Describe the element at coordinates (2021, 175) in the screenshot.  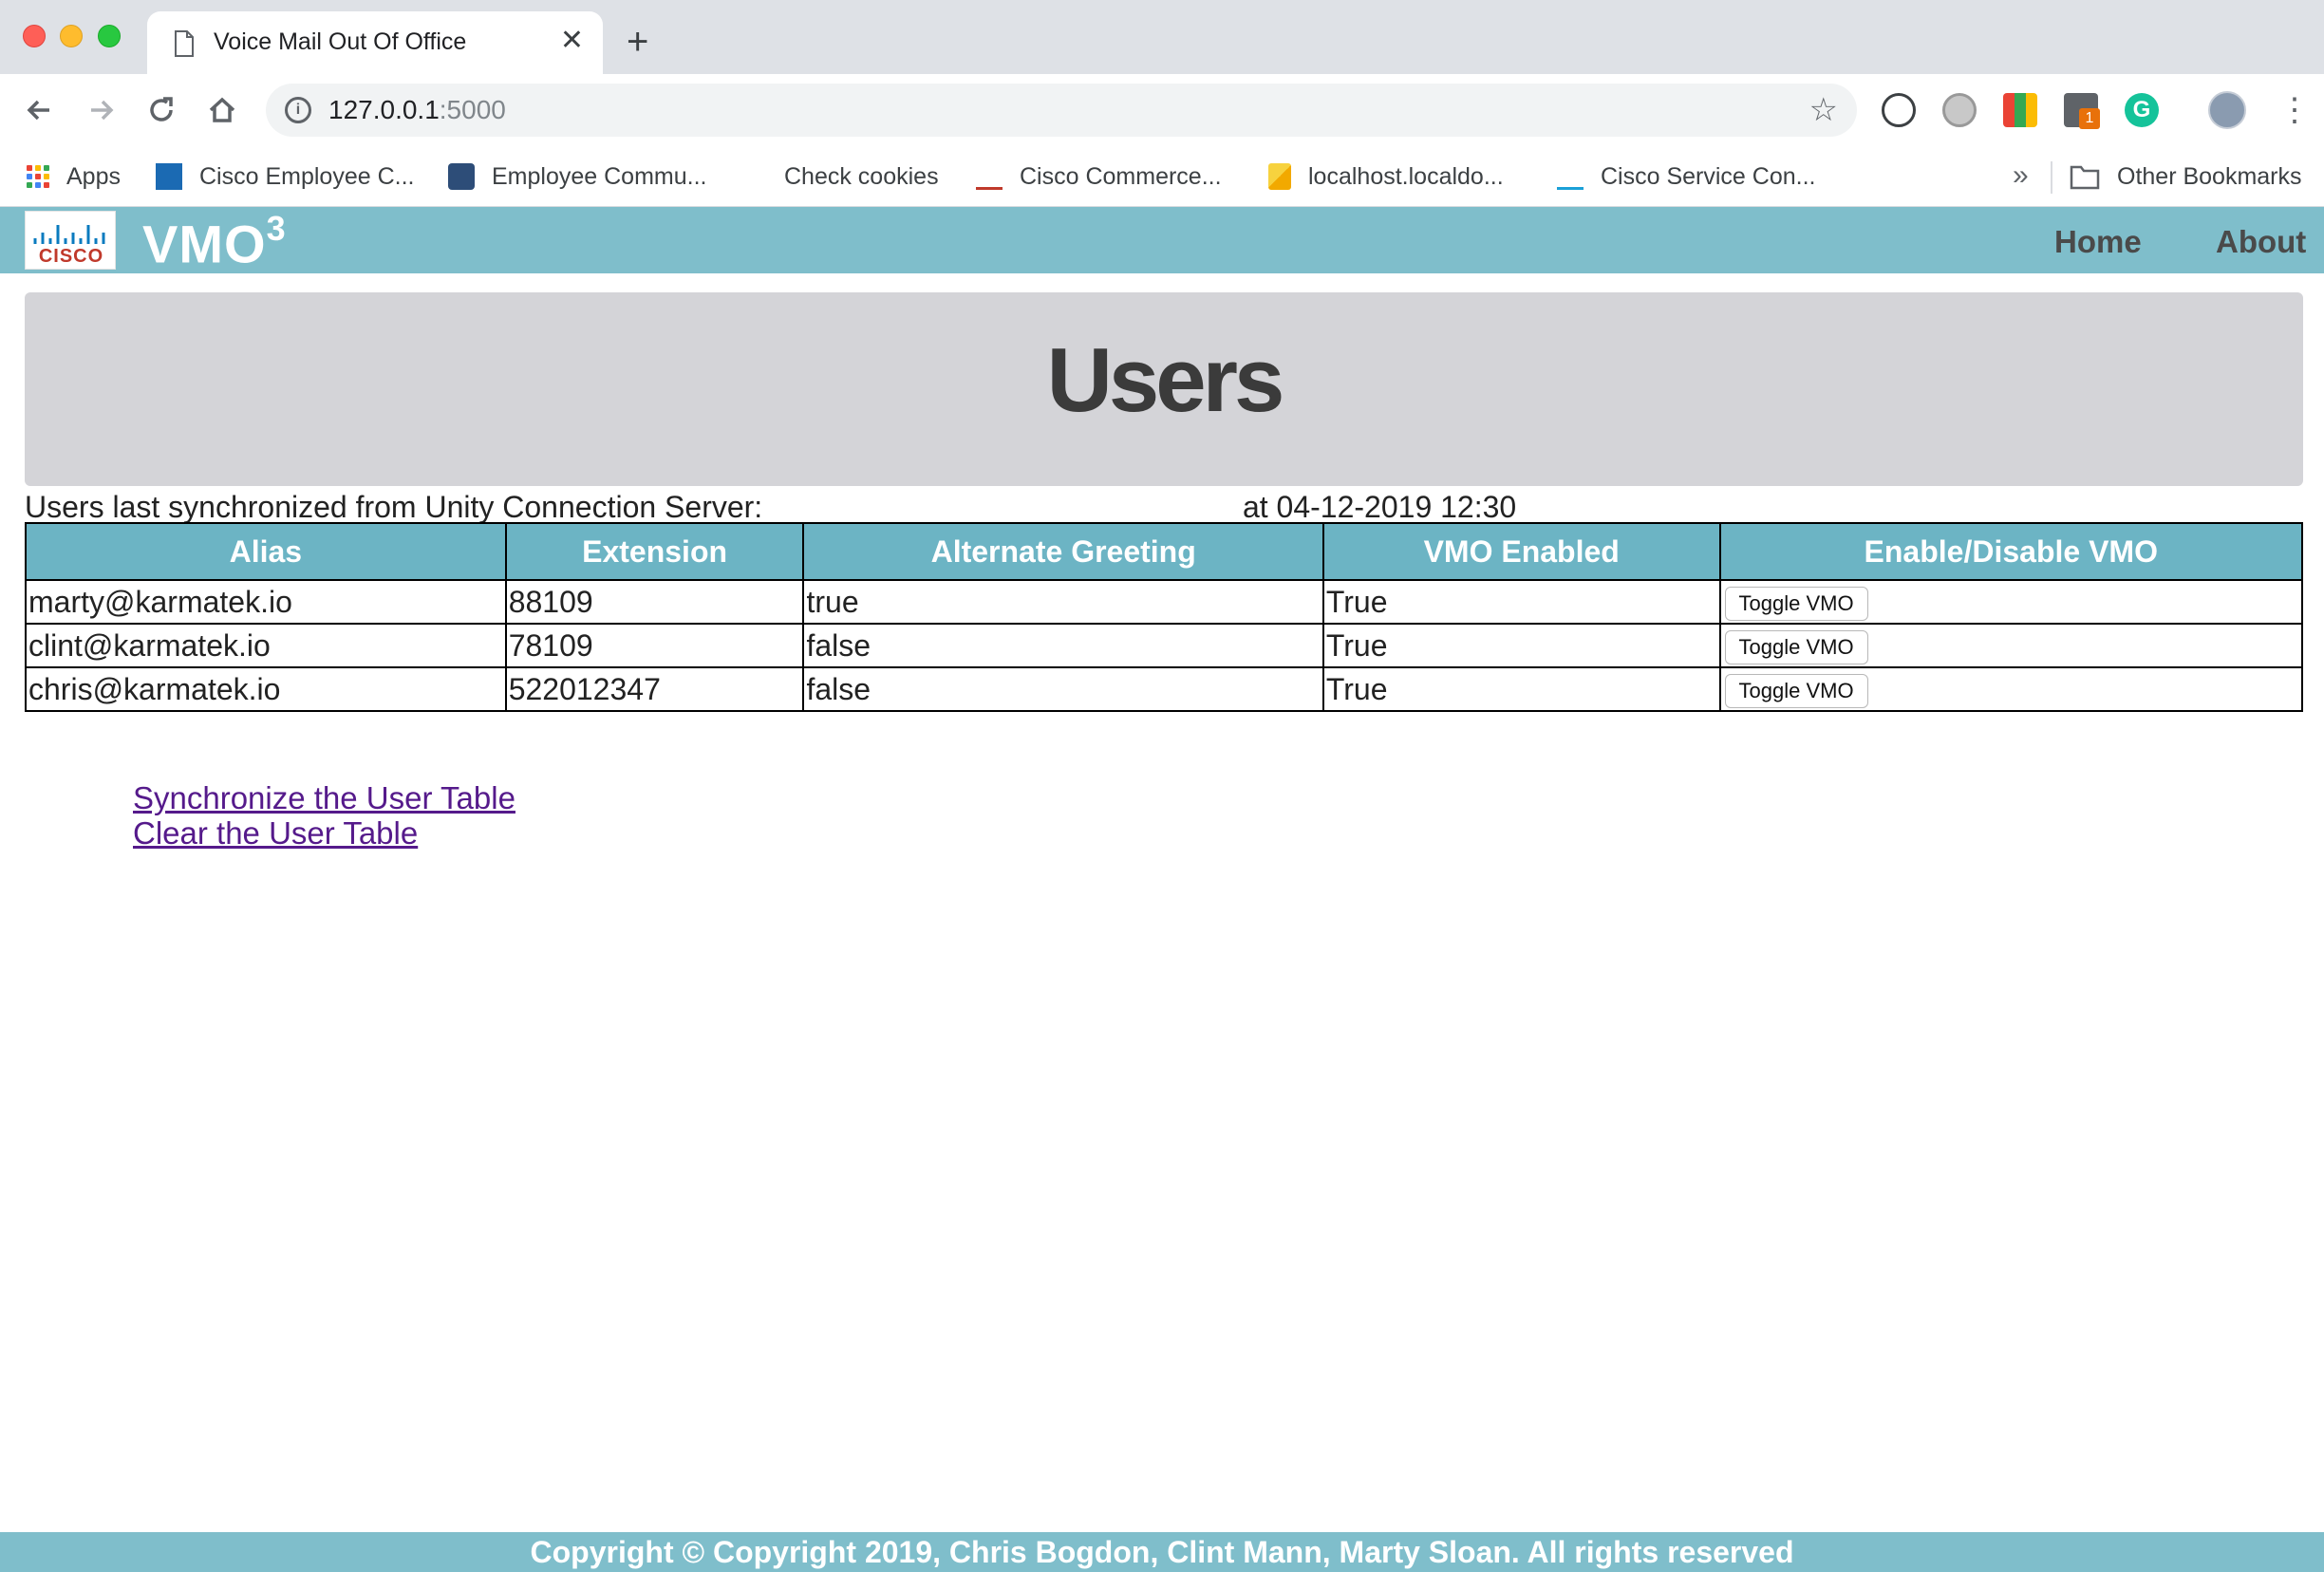
I see `more-bookmarks-chevron-icon: »` at that location.